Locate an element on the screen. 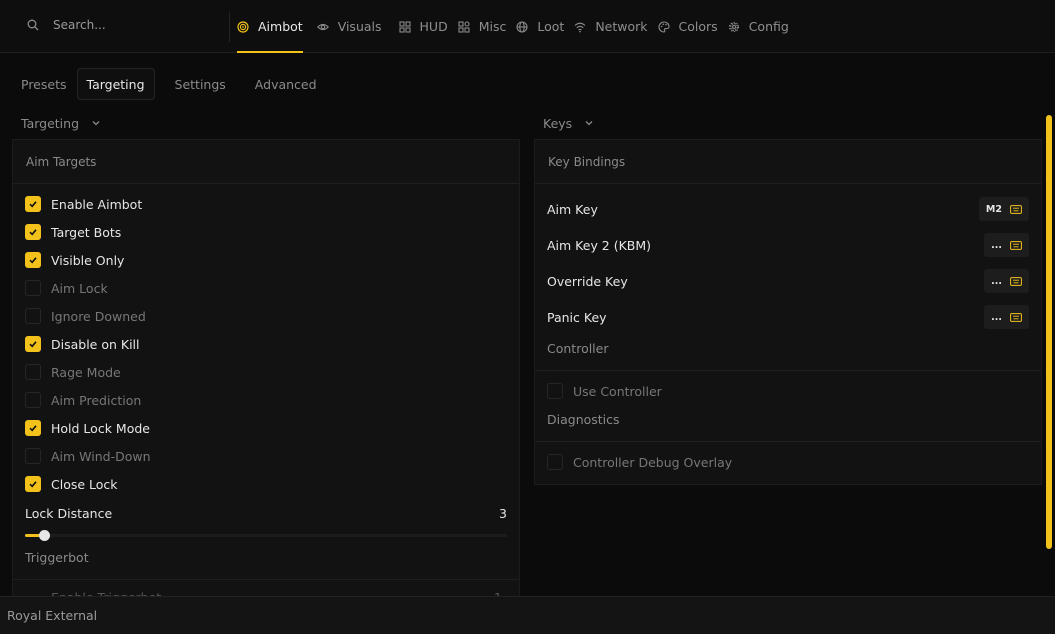 The height and width of the screenshot is (634, 1055). checkbox-use-controller: Use Controller is located at coordinates (604, 391).